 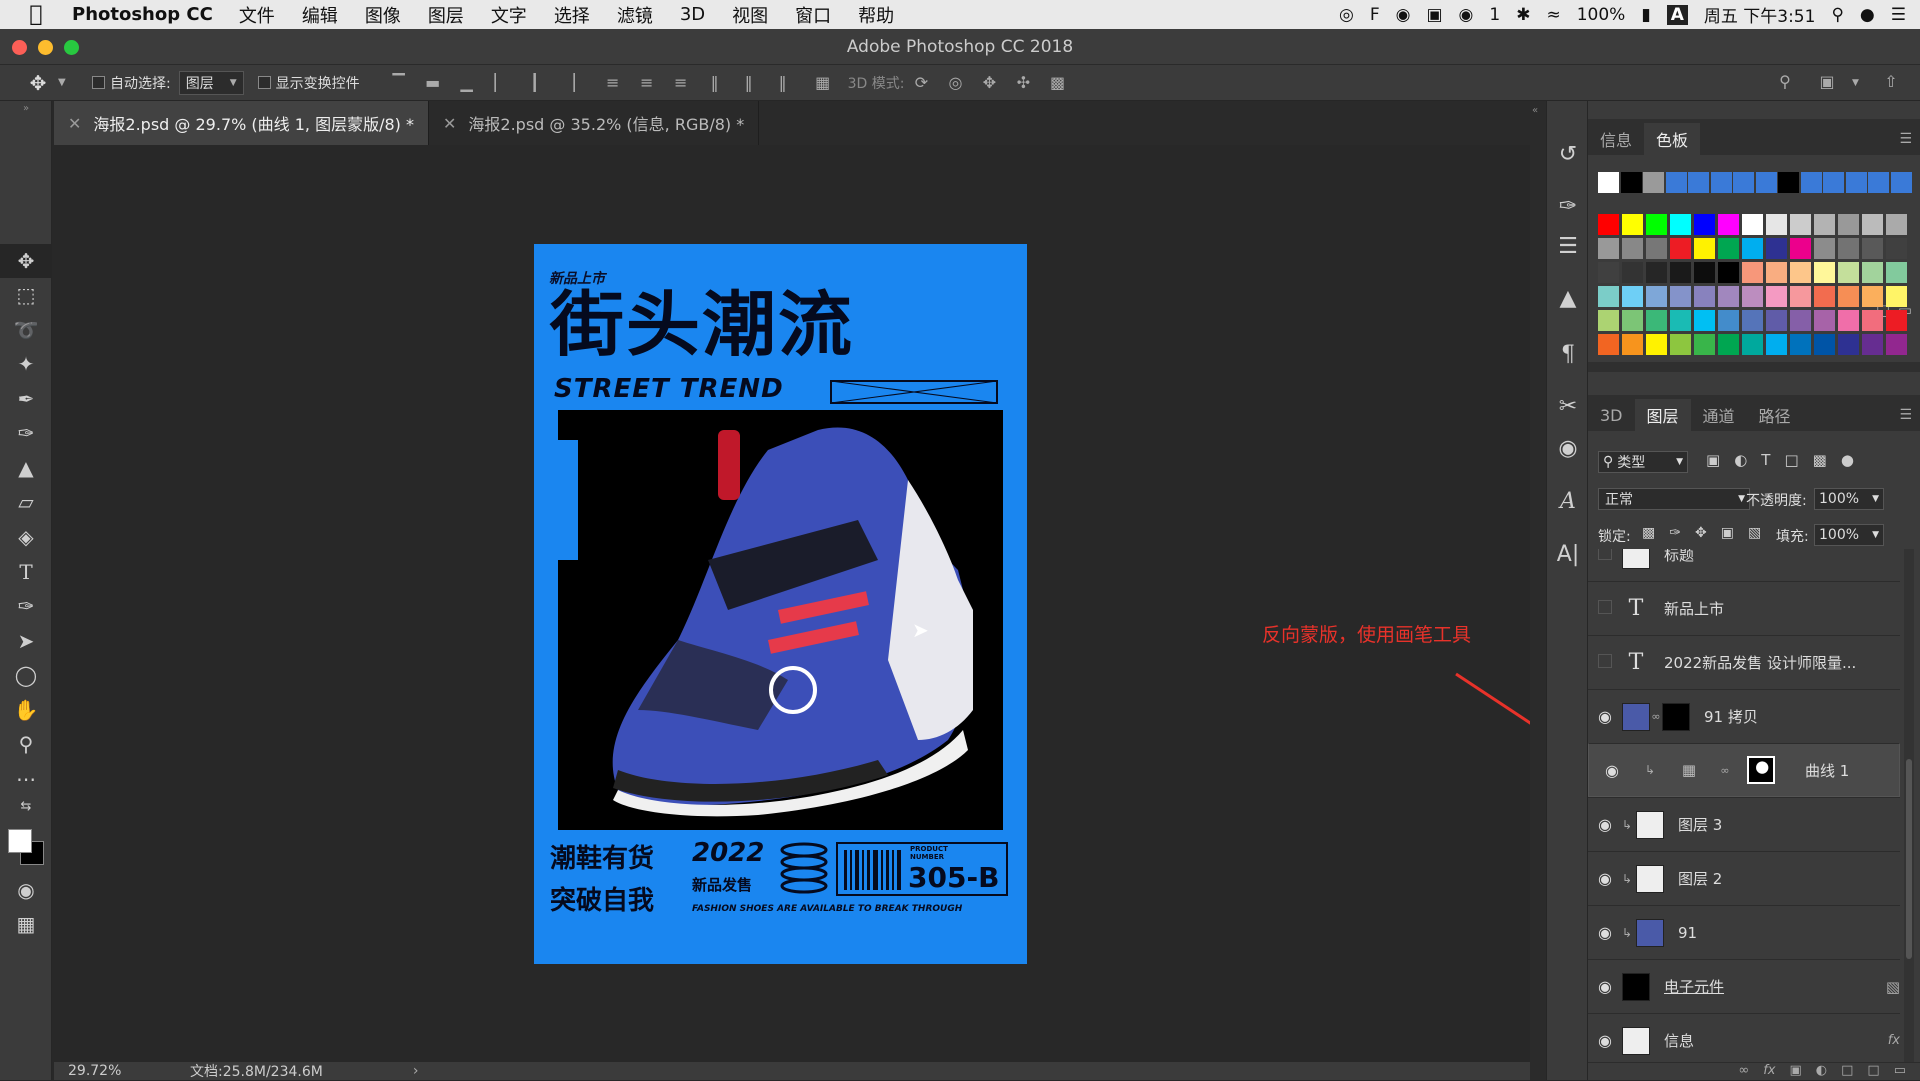 I want to click on filter-pixel-icon: ▣, so click(x=1713, y=460).